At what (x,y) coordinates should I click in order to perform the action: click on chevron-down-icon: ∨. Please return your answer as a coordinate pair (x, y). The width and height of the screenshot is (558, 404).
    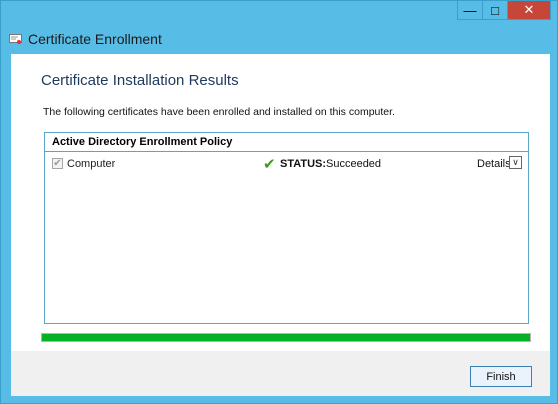
    Looking at the image, I should click on (515, 162).